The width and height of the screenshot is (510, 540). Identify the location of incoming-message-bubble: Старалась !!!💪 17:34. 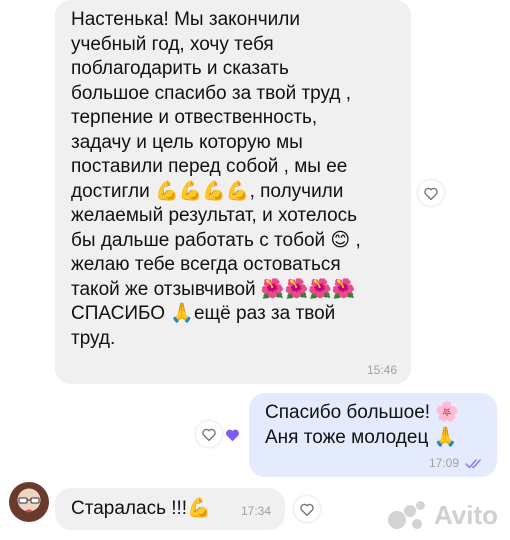
(170, 509).